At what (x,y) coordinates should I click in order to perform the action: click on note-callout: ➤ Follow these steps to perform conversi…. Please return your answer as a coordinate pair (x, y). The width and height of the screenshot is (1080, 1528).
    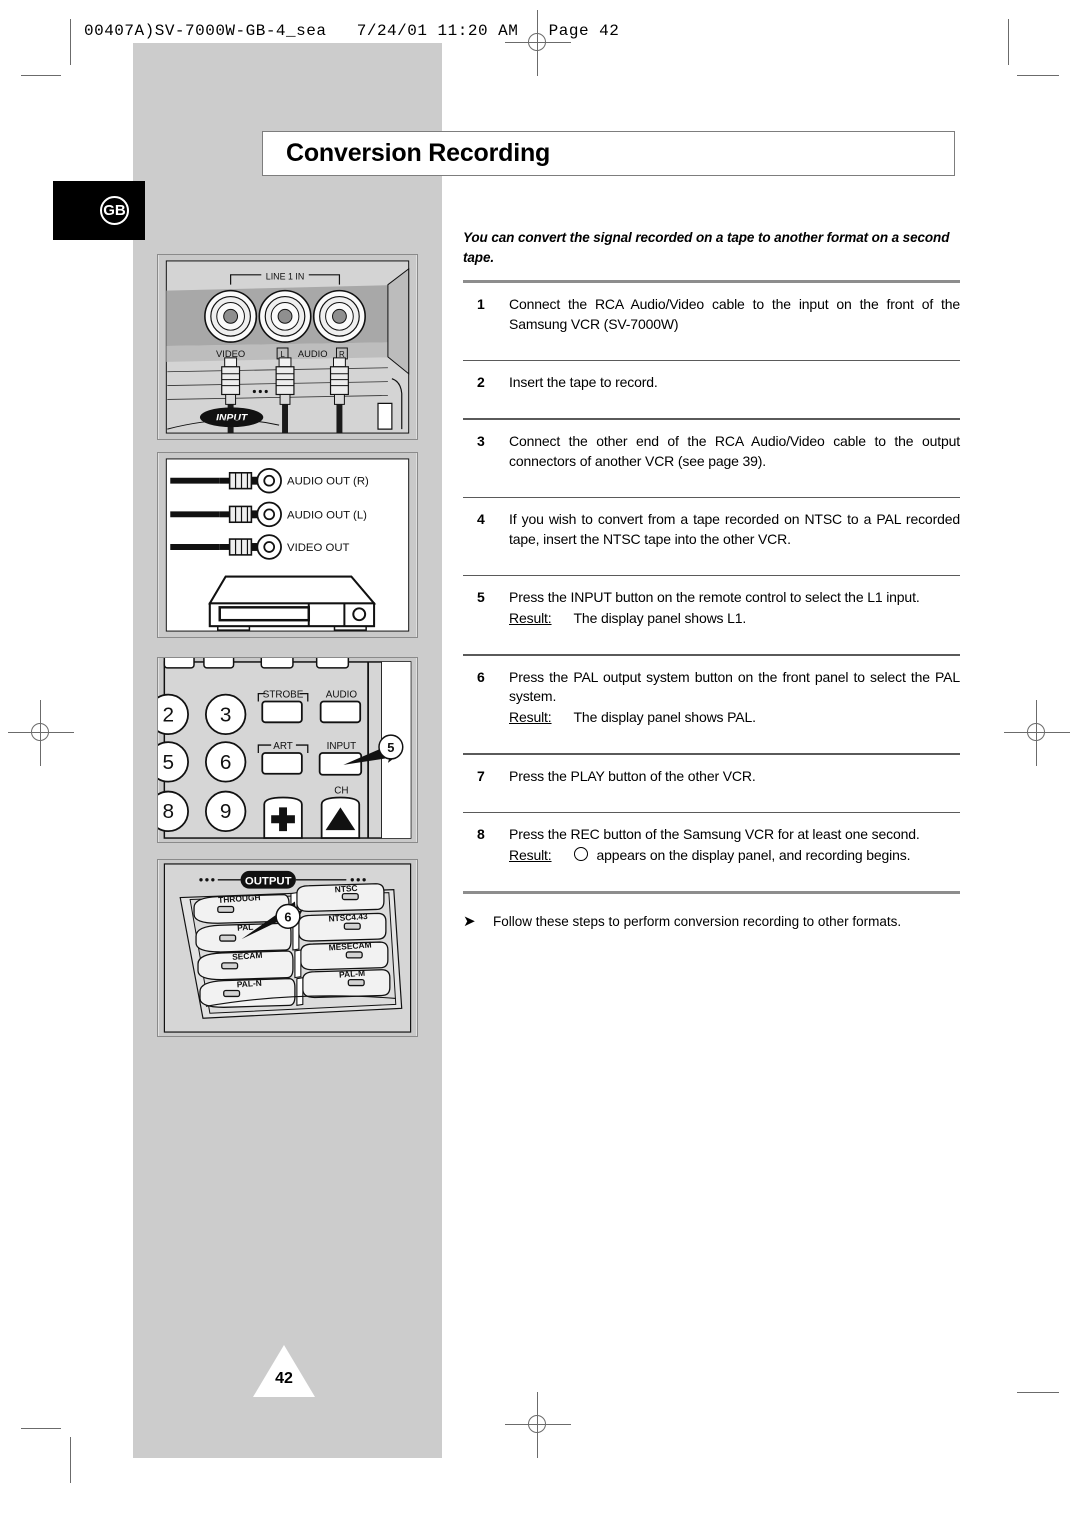
    Looking at the image, I should click on (711, 922).